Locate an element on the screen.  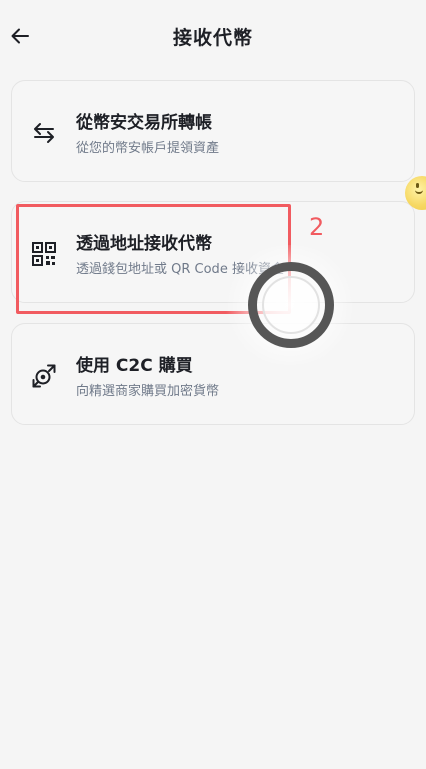
option-binance-transfer: 從幣安交易所轉帳 從您的幣安帳戶提領資產 is located at coordinates (213, 131).